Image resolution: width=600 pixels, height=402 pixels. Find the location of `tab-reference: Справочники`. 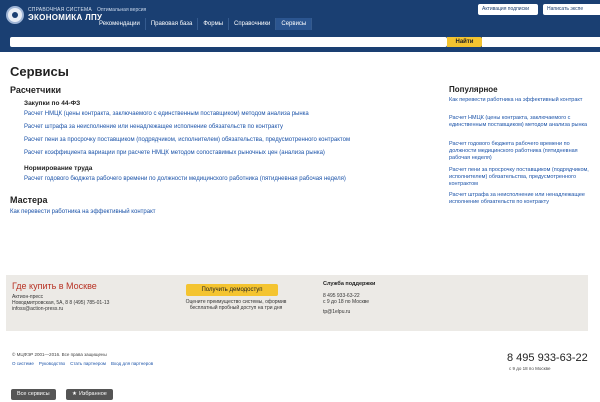

tab-reference: Справочники is located at coordinates (253, 24).